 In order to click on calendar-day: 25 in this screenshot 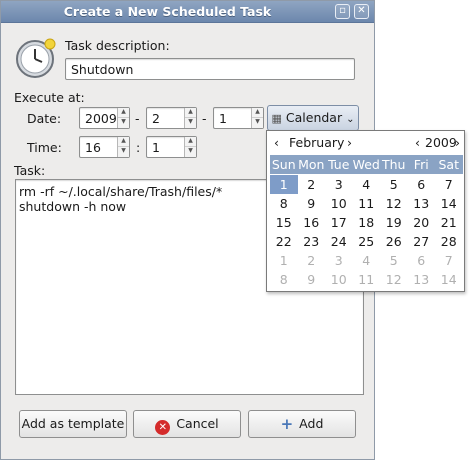, I will do `click(367, 241)`.